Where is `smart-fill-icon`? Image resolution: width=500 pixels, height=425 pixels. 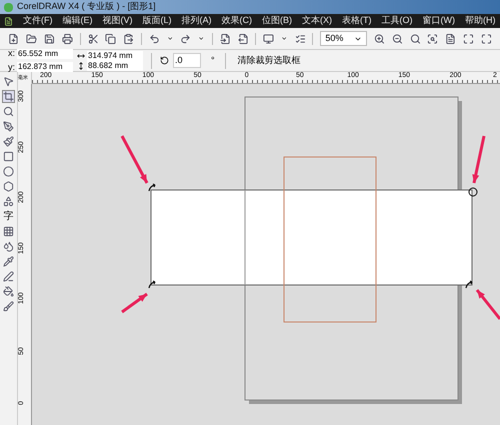
smart-fill-icon is located at coordinates (8, 141).